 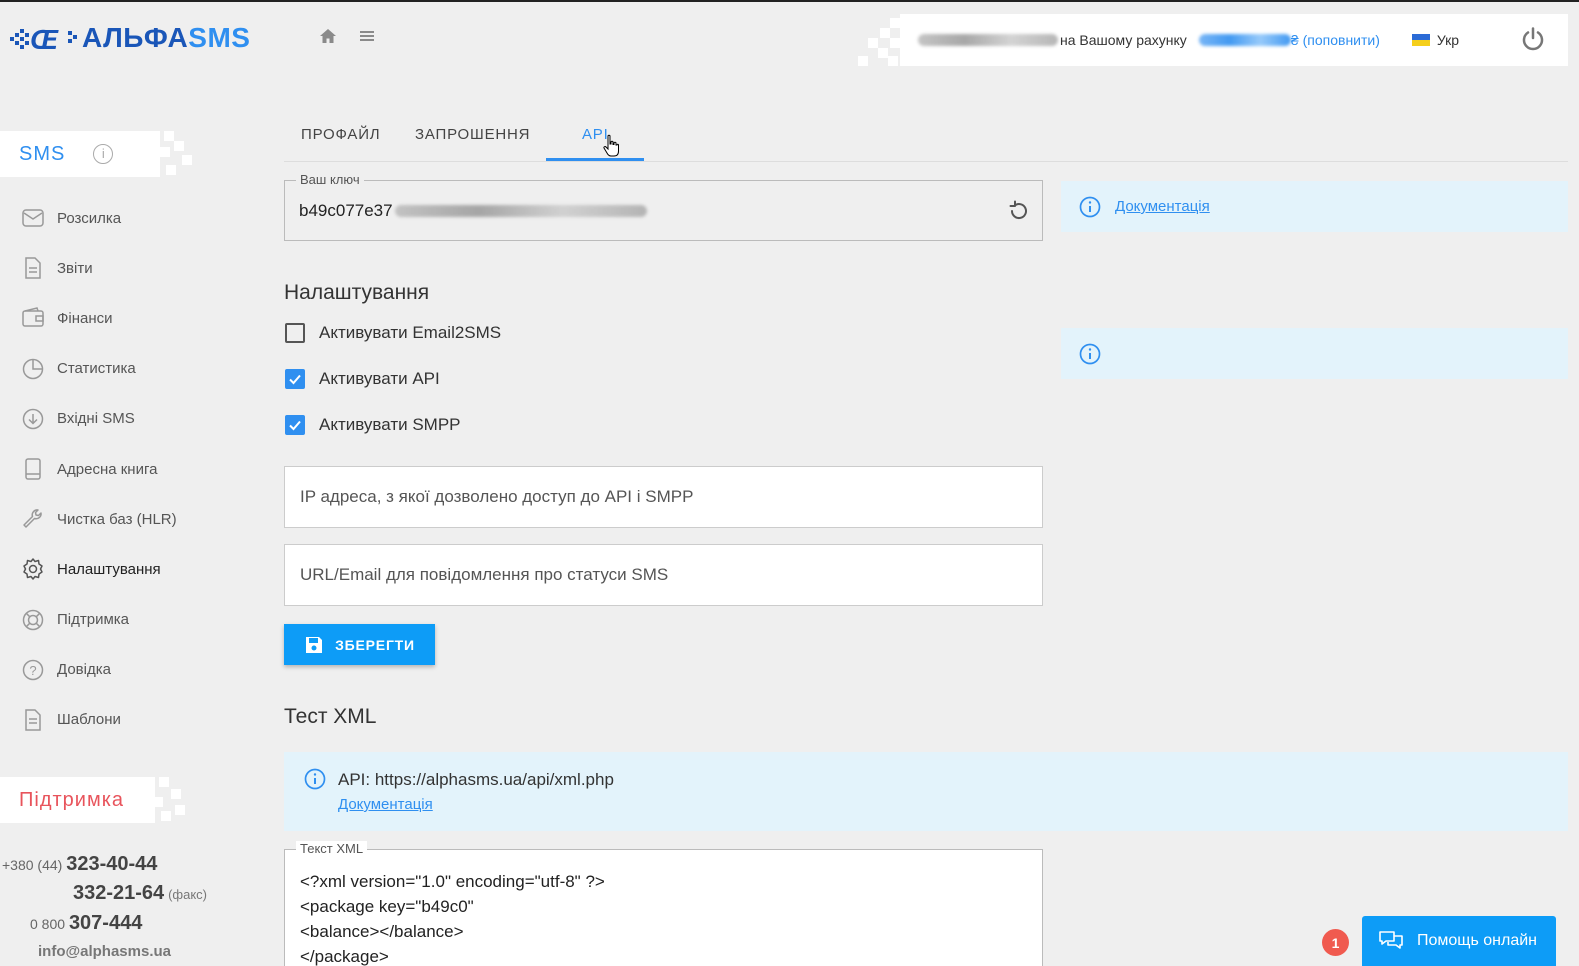 I want to click on tab-profile: ПРОФАЙЛ, so click(x=340, y=134).